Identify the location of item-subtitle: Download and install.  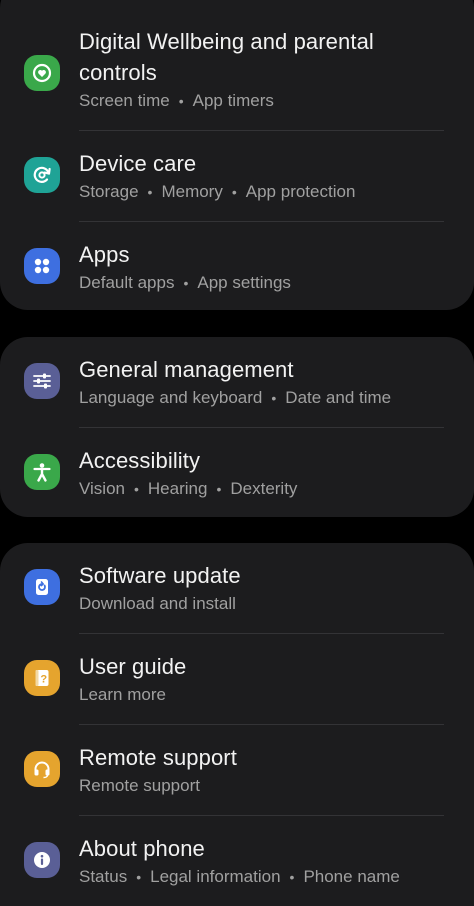
(157, 604).